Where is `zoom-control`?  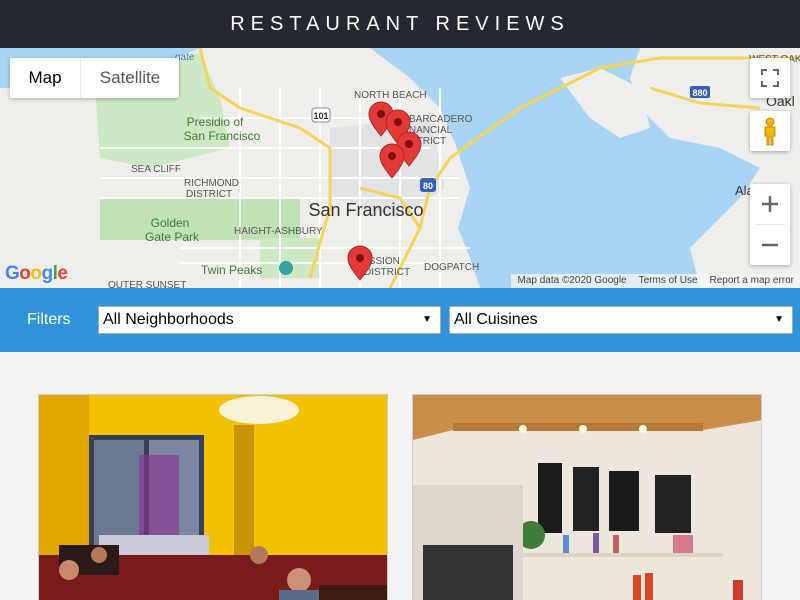 zoom-control is located at coordinates (770, 224).